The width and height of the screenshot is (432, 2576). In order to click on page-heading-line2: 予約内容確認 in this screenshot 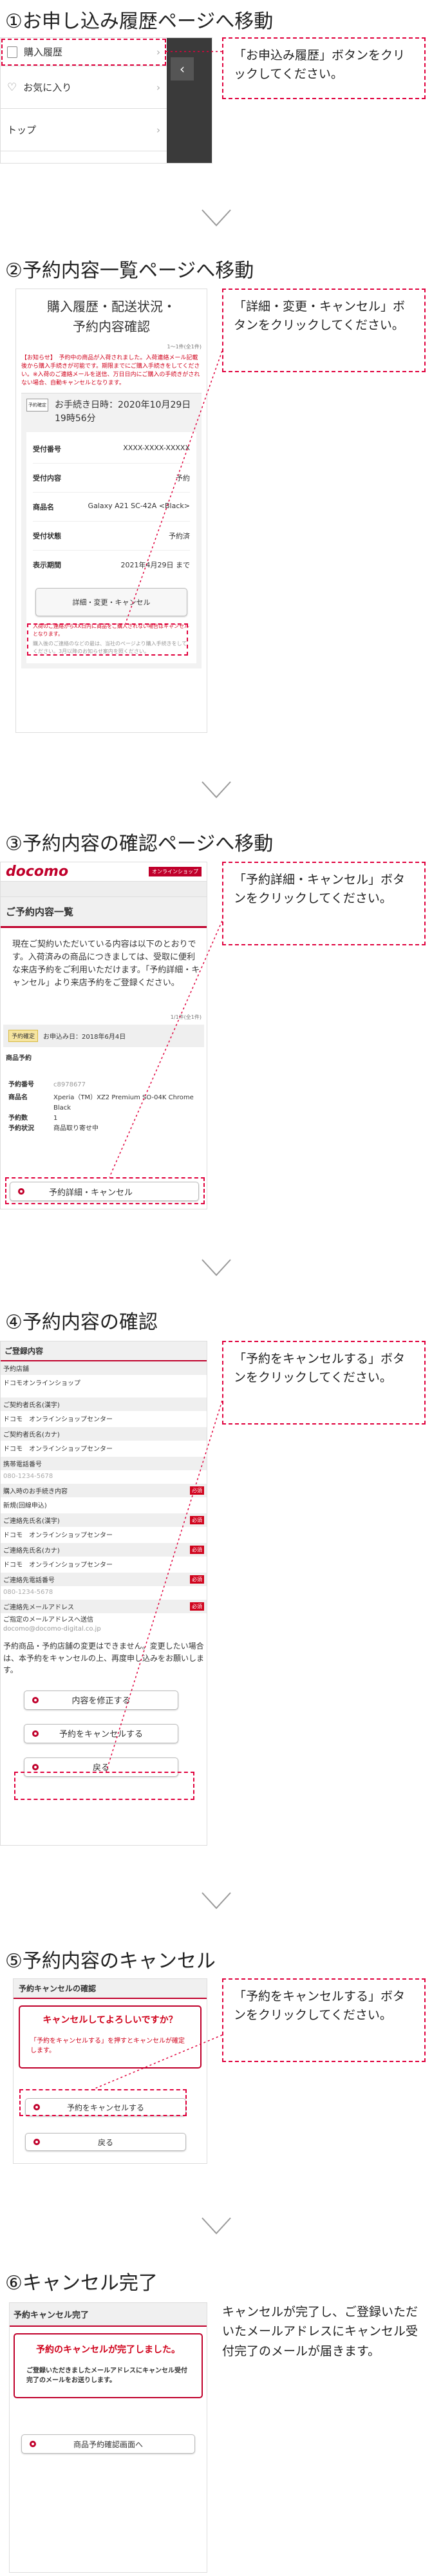, I will do `click(111, 326)`.